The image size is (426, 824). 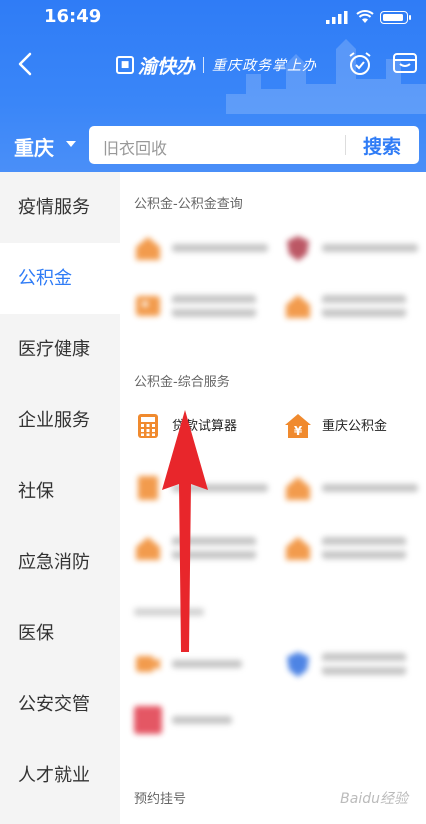 I want to click on sidebar-item-enterprise: 企业服务, so click(x=60, y=420).